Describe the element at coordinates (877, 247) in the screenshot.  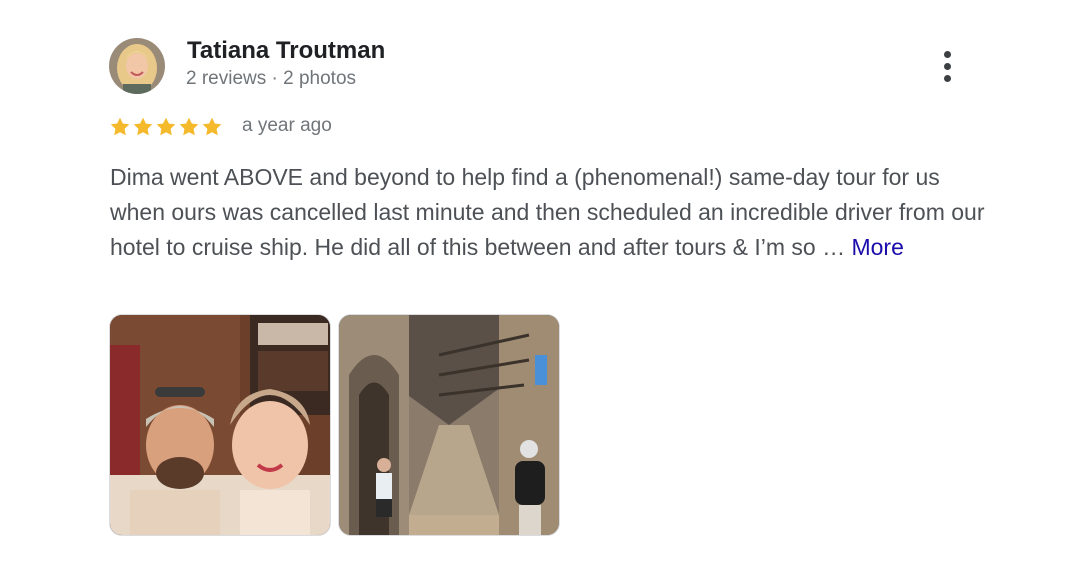
I see `more-link: More` at that location.